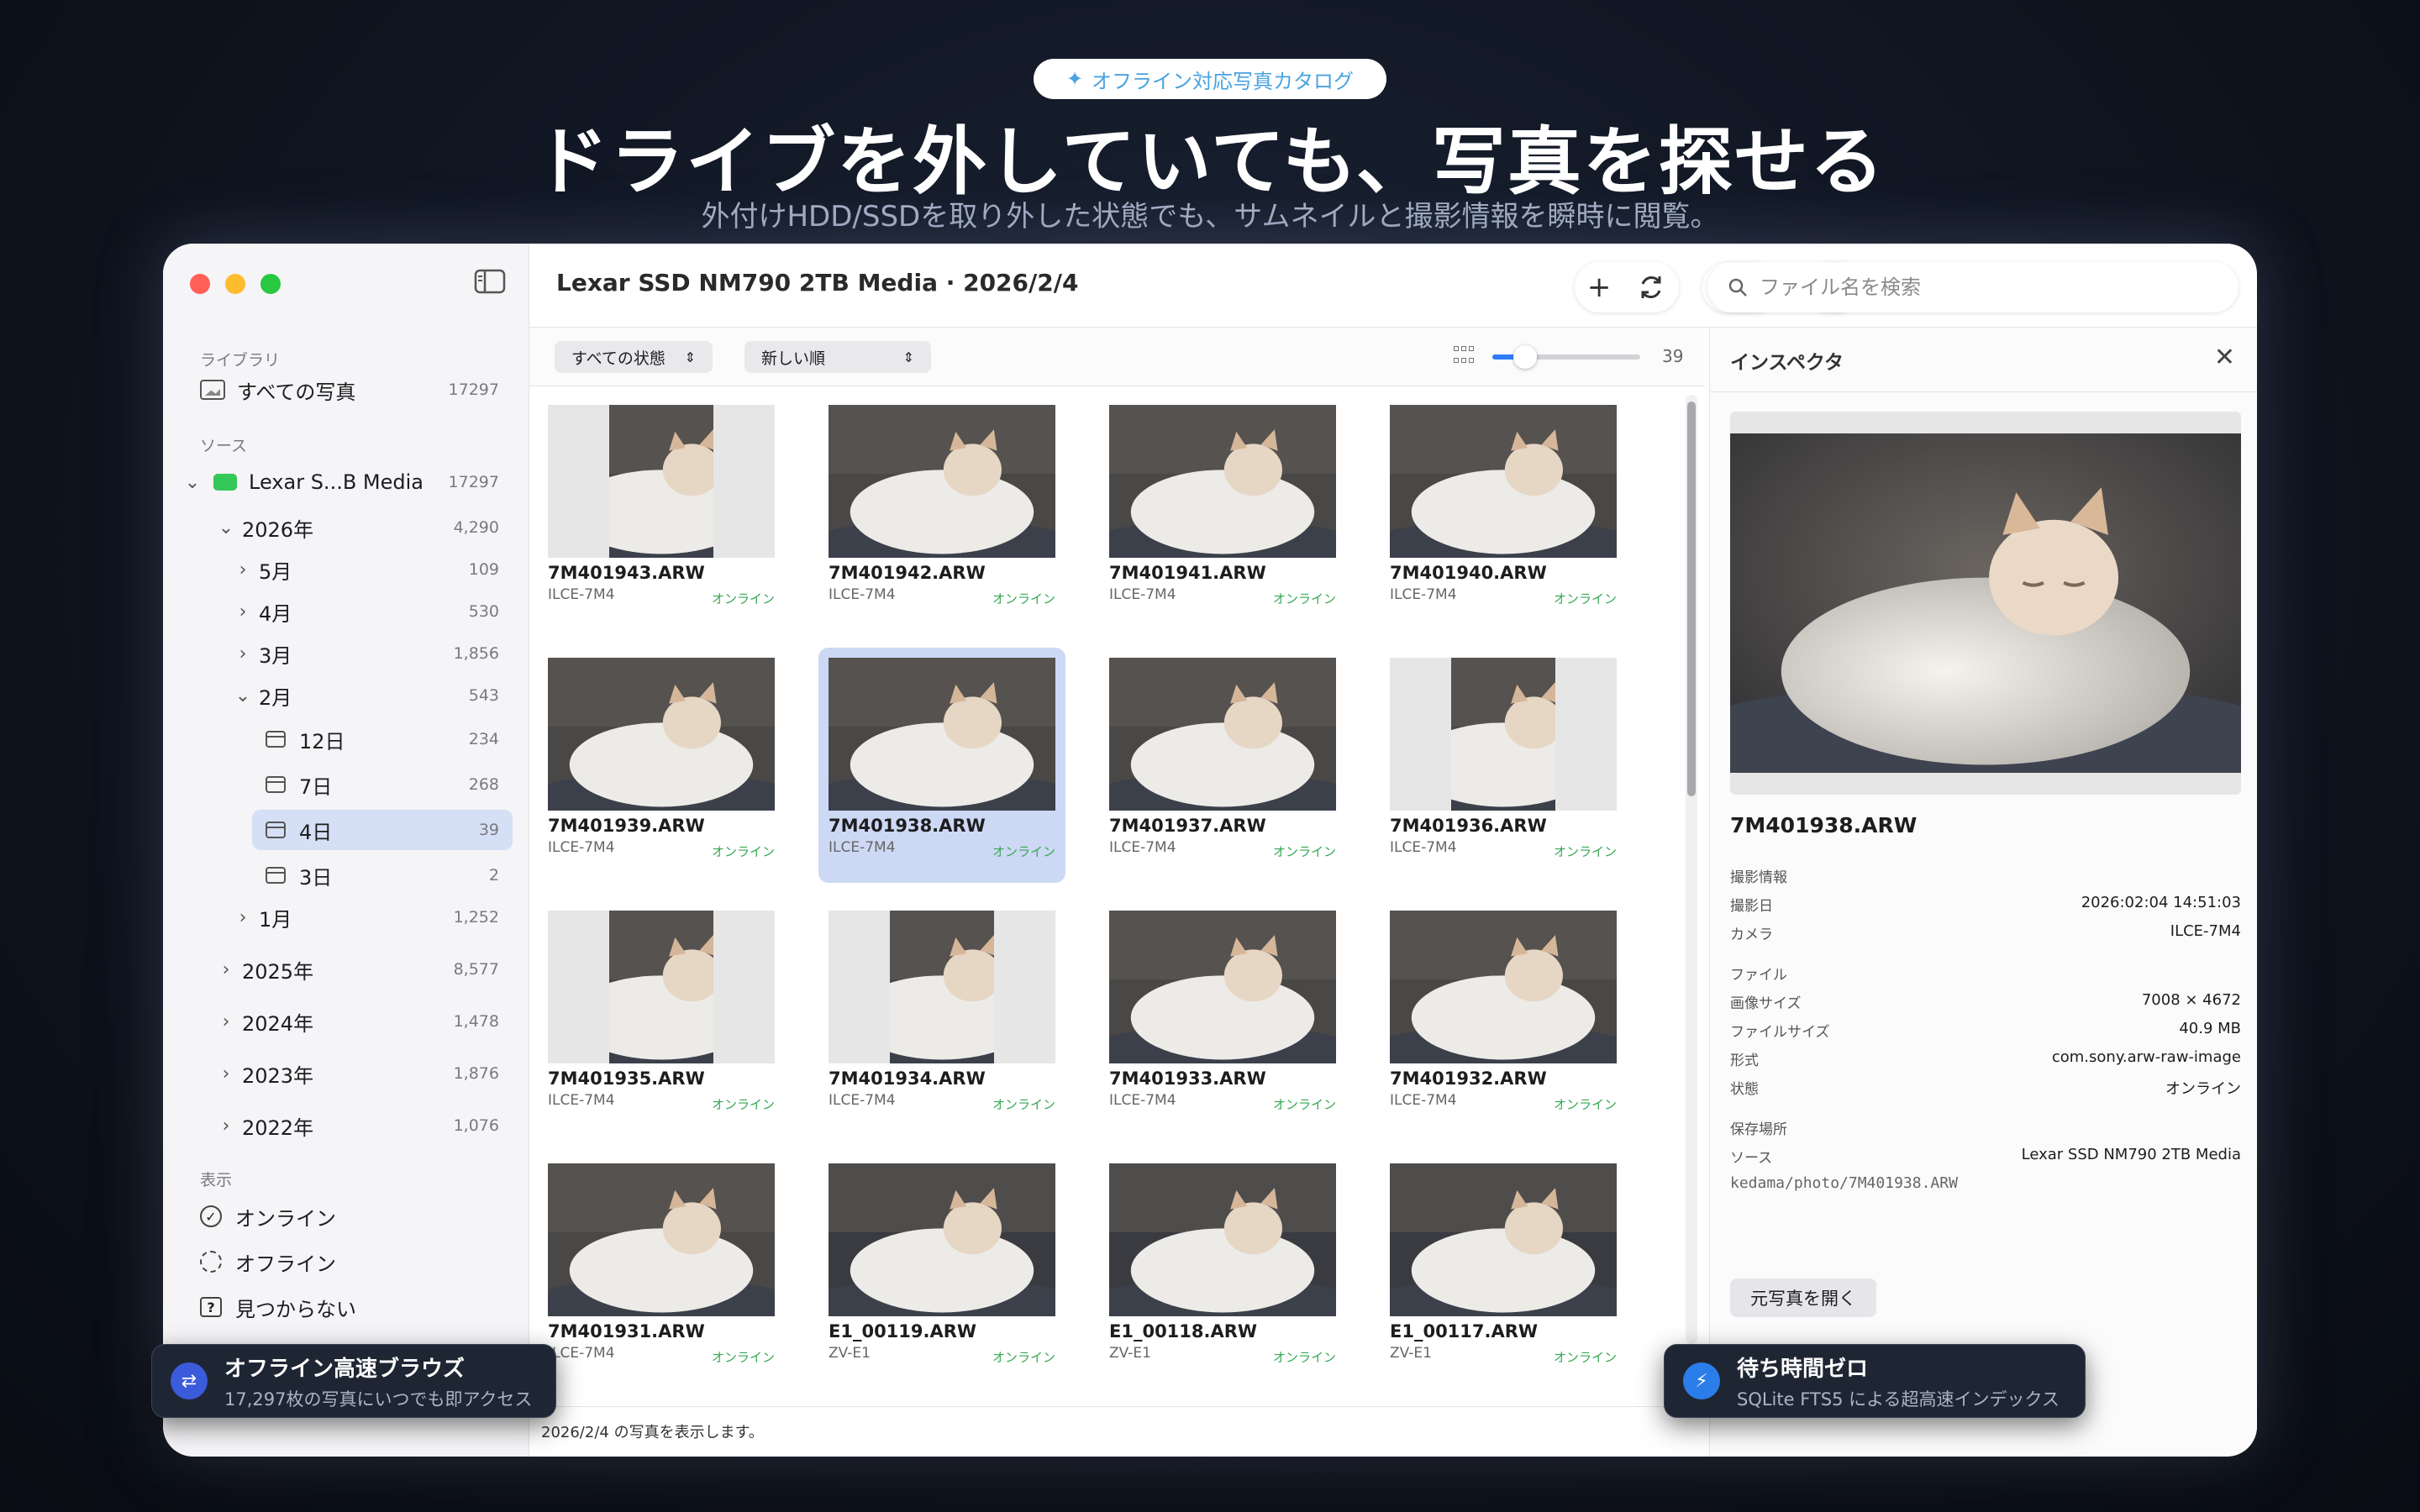 This screenshot has width=2420, height=1512. Describe the element at coordinates (346, 1216) in the screenshot. I see `filter-online: ✓ オンライン` at that location.